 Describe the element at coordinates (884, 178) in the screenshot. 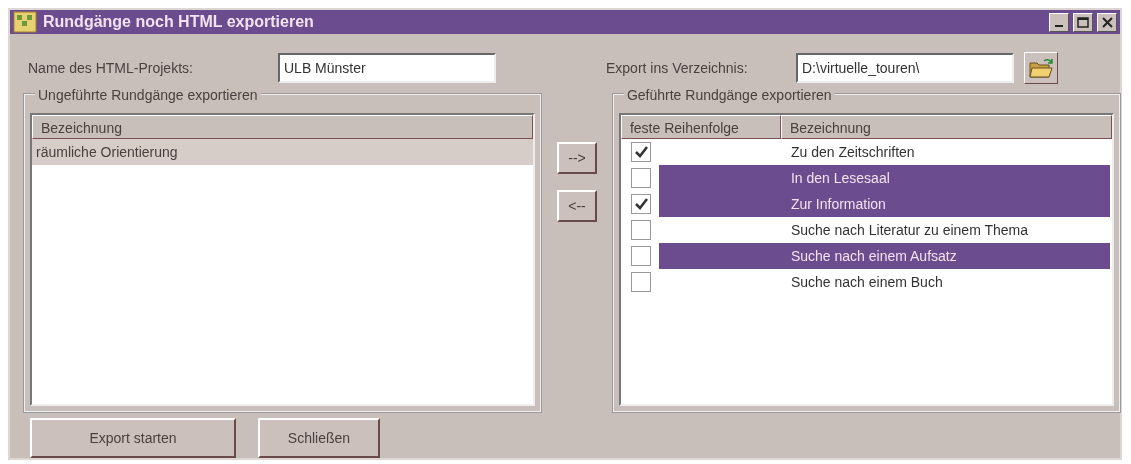

I see `list-item: In den Lesesaal` at that location.